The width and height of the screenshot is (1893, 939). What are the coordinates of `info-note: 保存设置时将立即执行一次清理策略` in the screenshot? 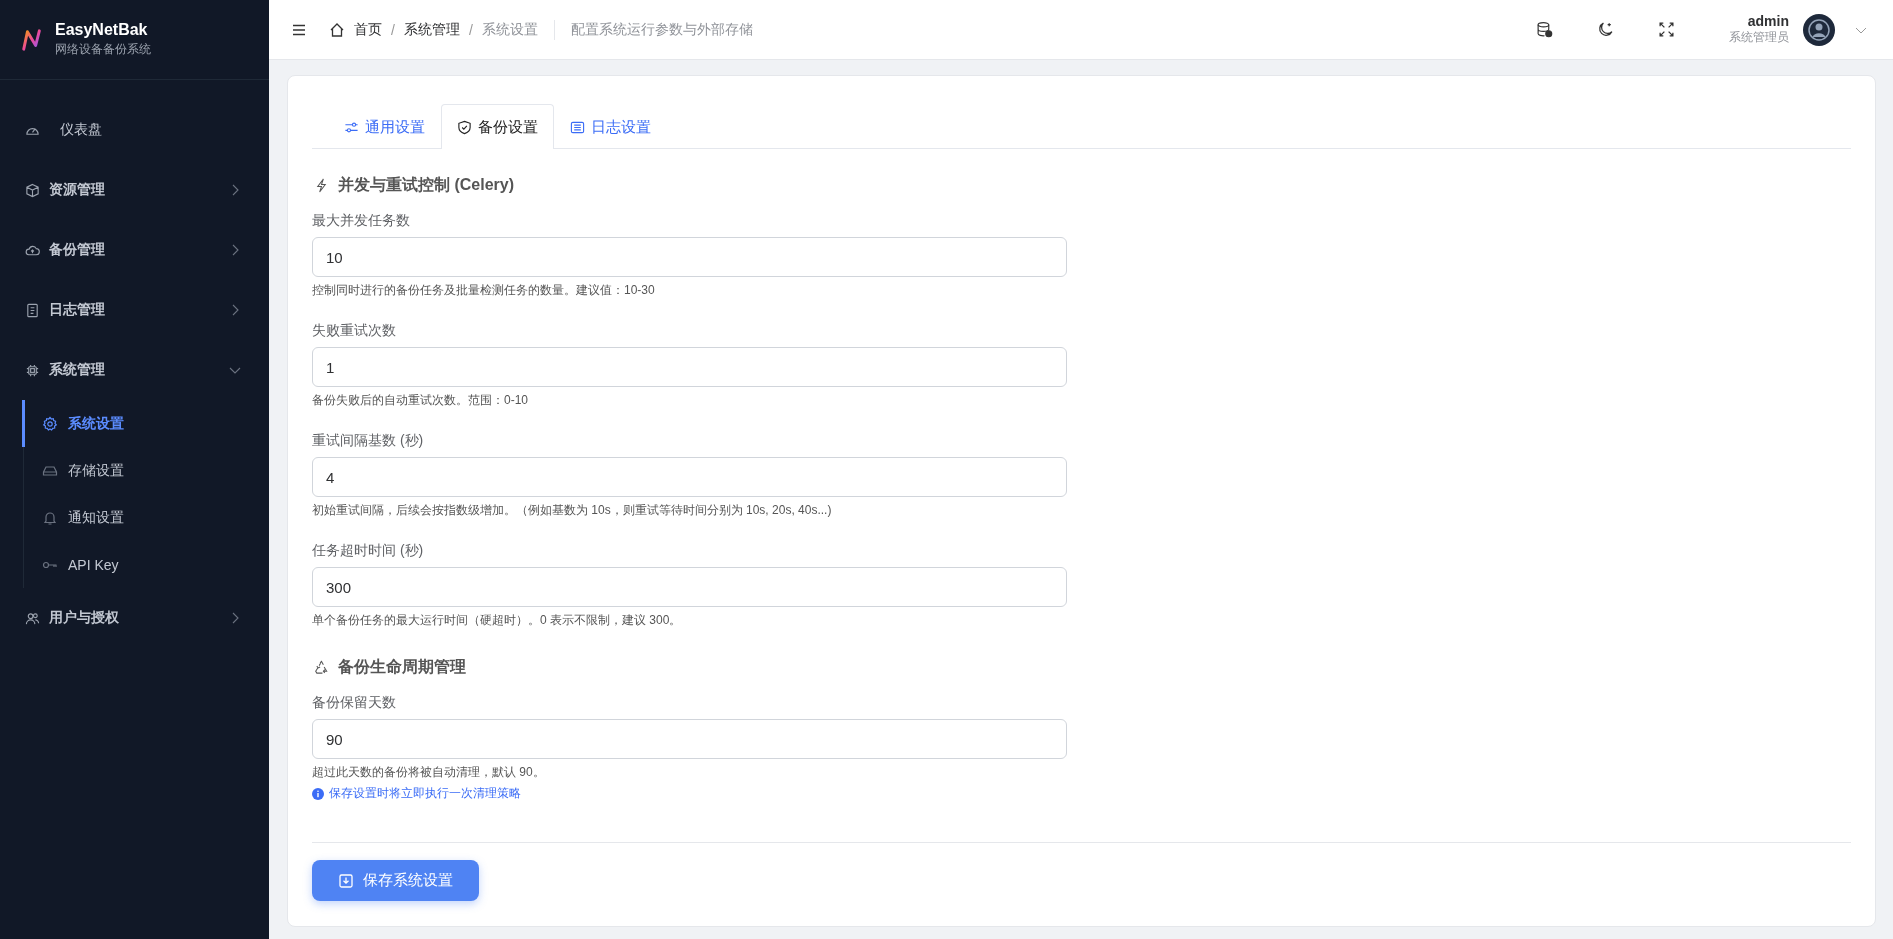 It's located at (425, 793).